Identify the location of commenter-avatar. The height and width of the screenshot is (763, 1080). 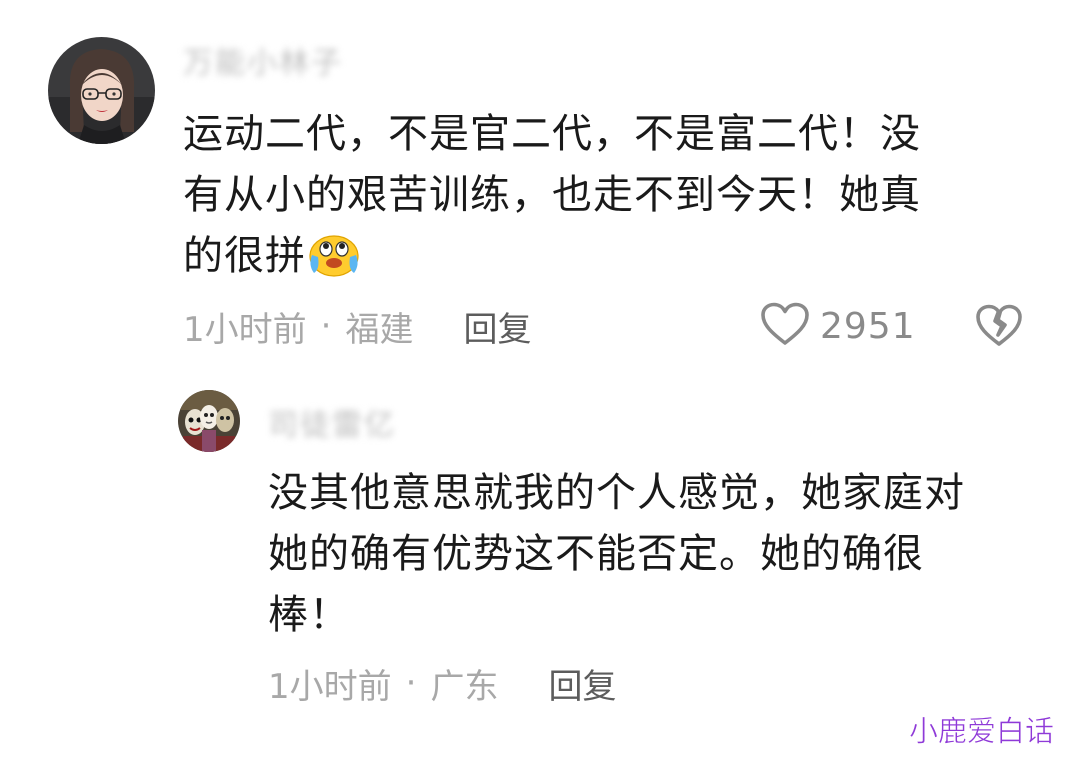
(101, 90).